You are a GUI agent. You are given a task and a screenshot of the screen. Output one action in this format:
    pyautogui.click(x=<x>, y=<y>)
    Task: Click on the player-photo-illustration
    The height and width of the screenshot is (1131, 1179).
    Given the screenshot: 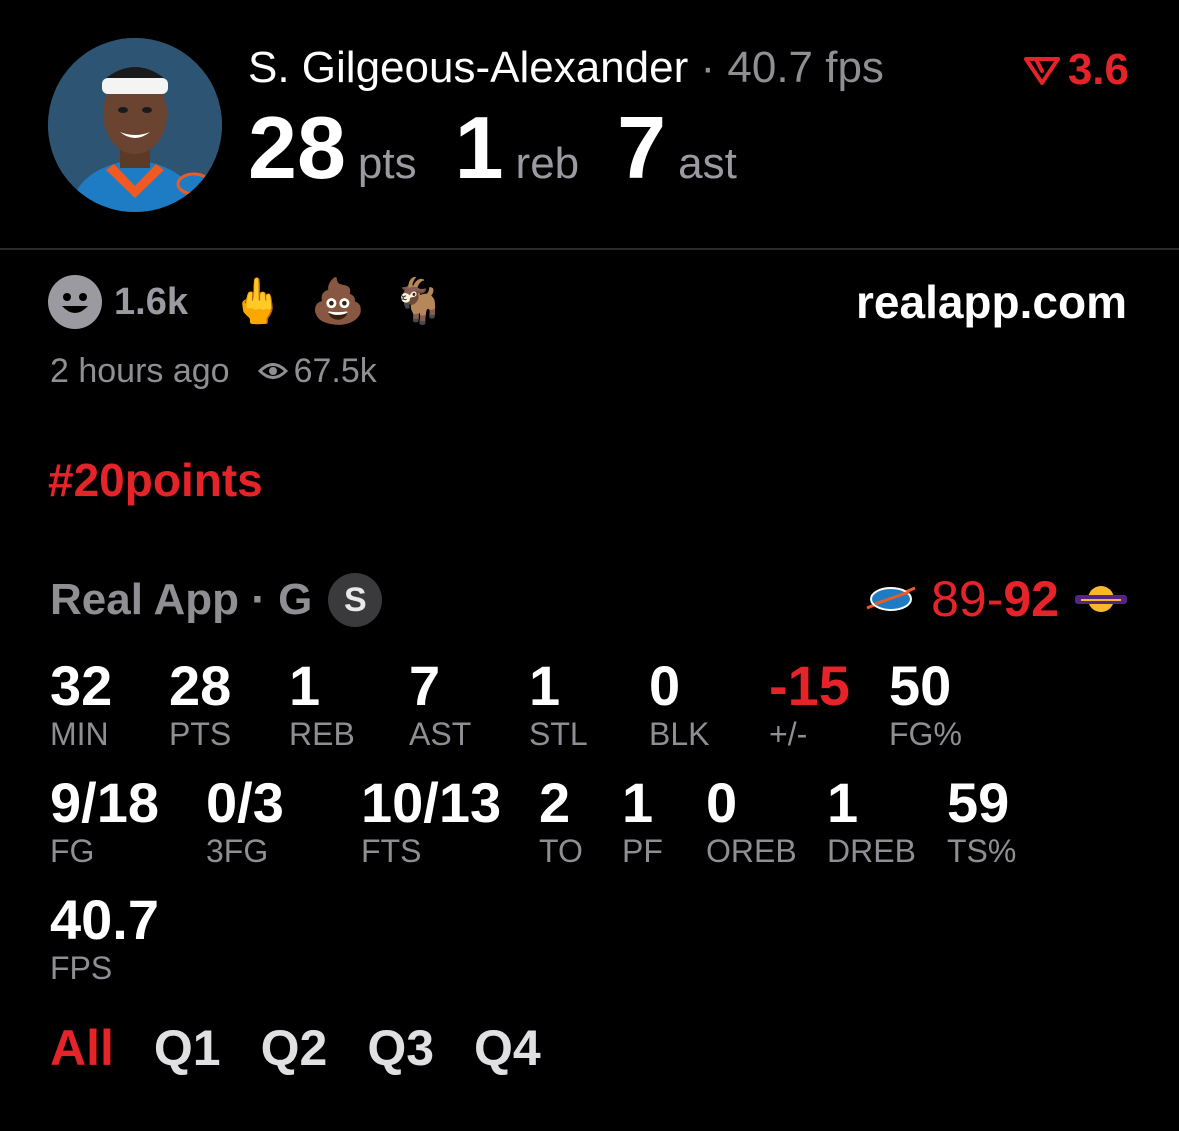 What is the action you would take?
    pyautogui.click(x=135, y=125)
    